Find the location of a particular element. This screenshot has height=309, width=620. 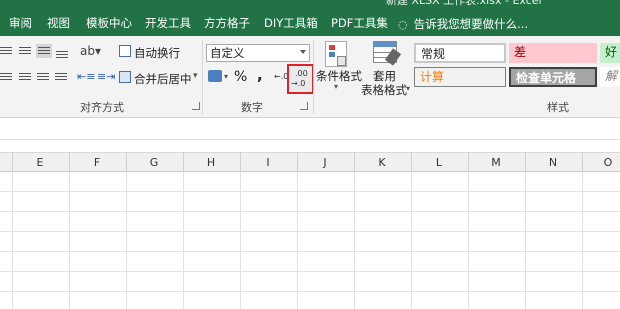

decrease-indent-icon: ⇤≡ is located at coordinates (86, 76).